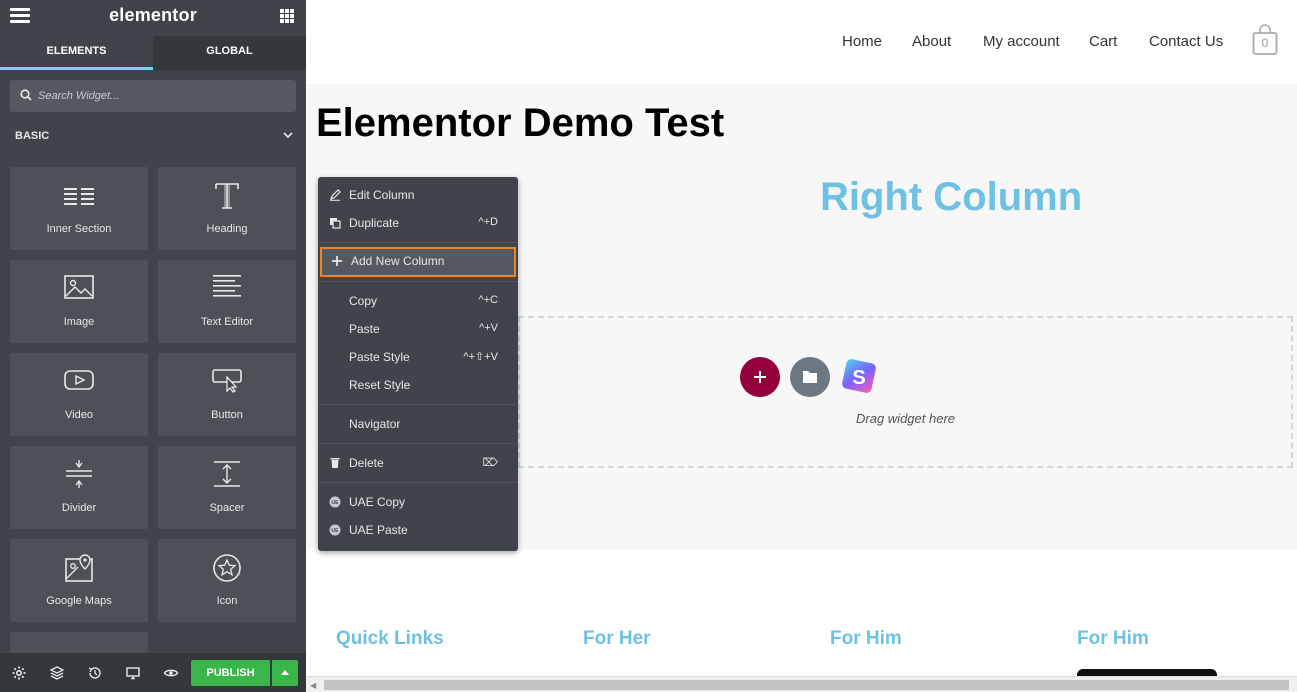 The image size is (1297, 692). Describe the element at coordinates (862, 41) in the screenshot. I see `nav-home: Home` at that location.